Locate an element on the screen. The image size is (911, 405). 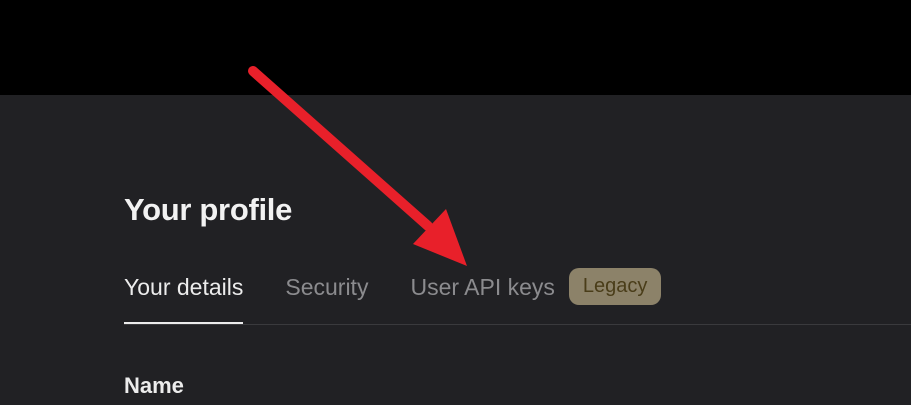
tab-user-api-keys: User API keys Legacy is located at coordinates (536, 296).